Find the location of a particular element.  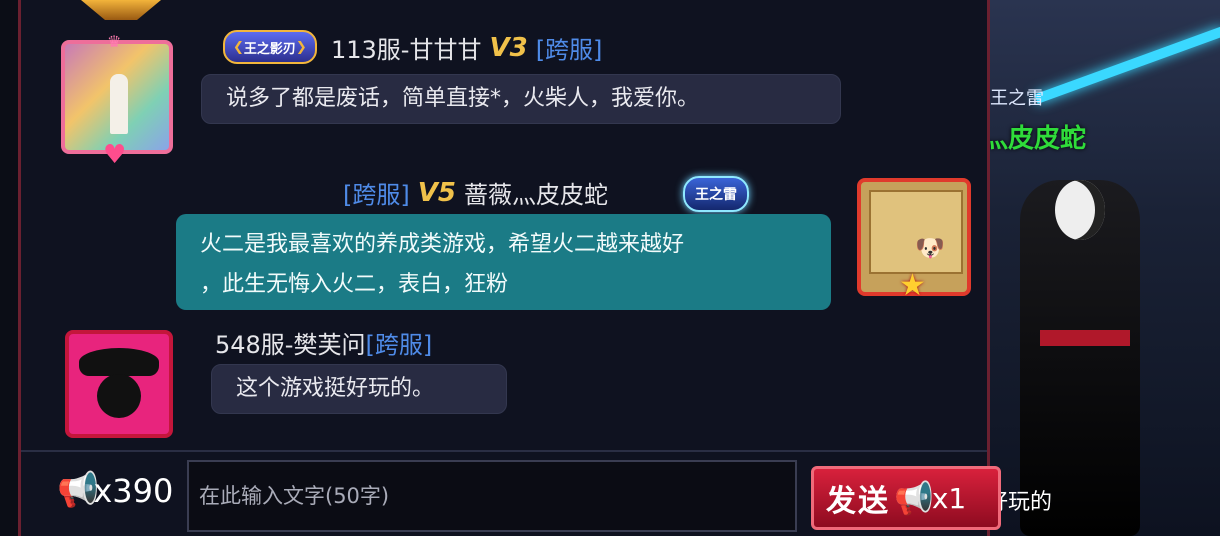

wing-icon: ❮ is located at coordinates (238, 47).